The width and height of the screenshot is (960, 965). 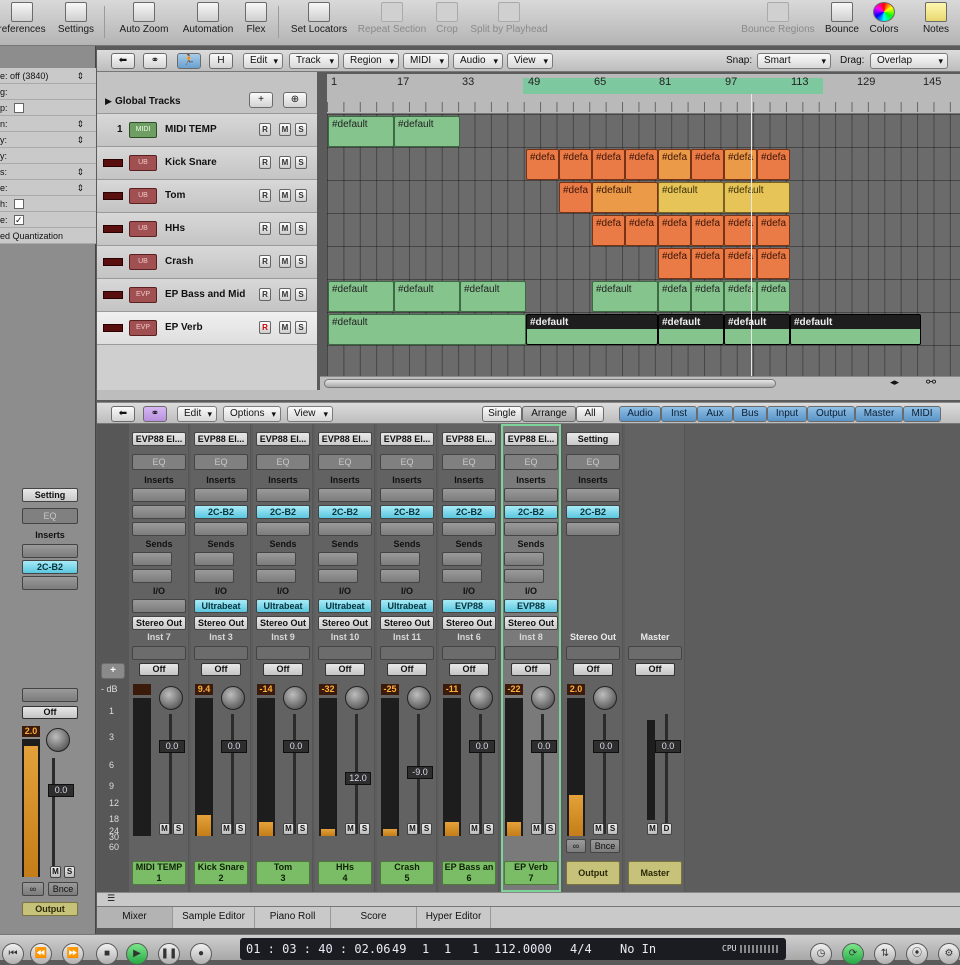 I want to click on playhead, so click(x=751, y=236).